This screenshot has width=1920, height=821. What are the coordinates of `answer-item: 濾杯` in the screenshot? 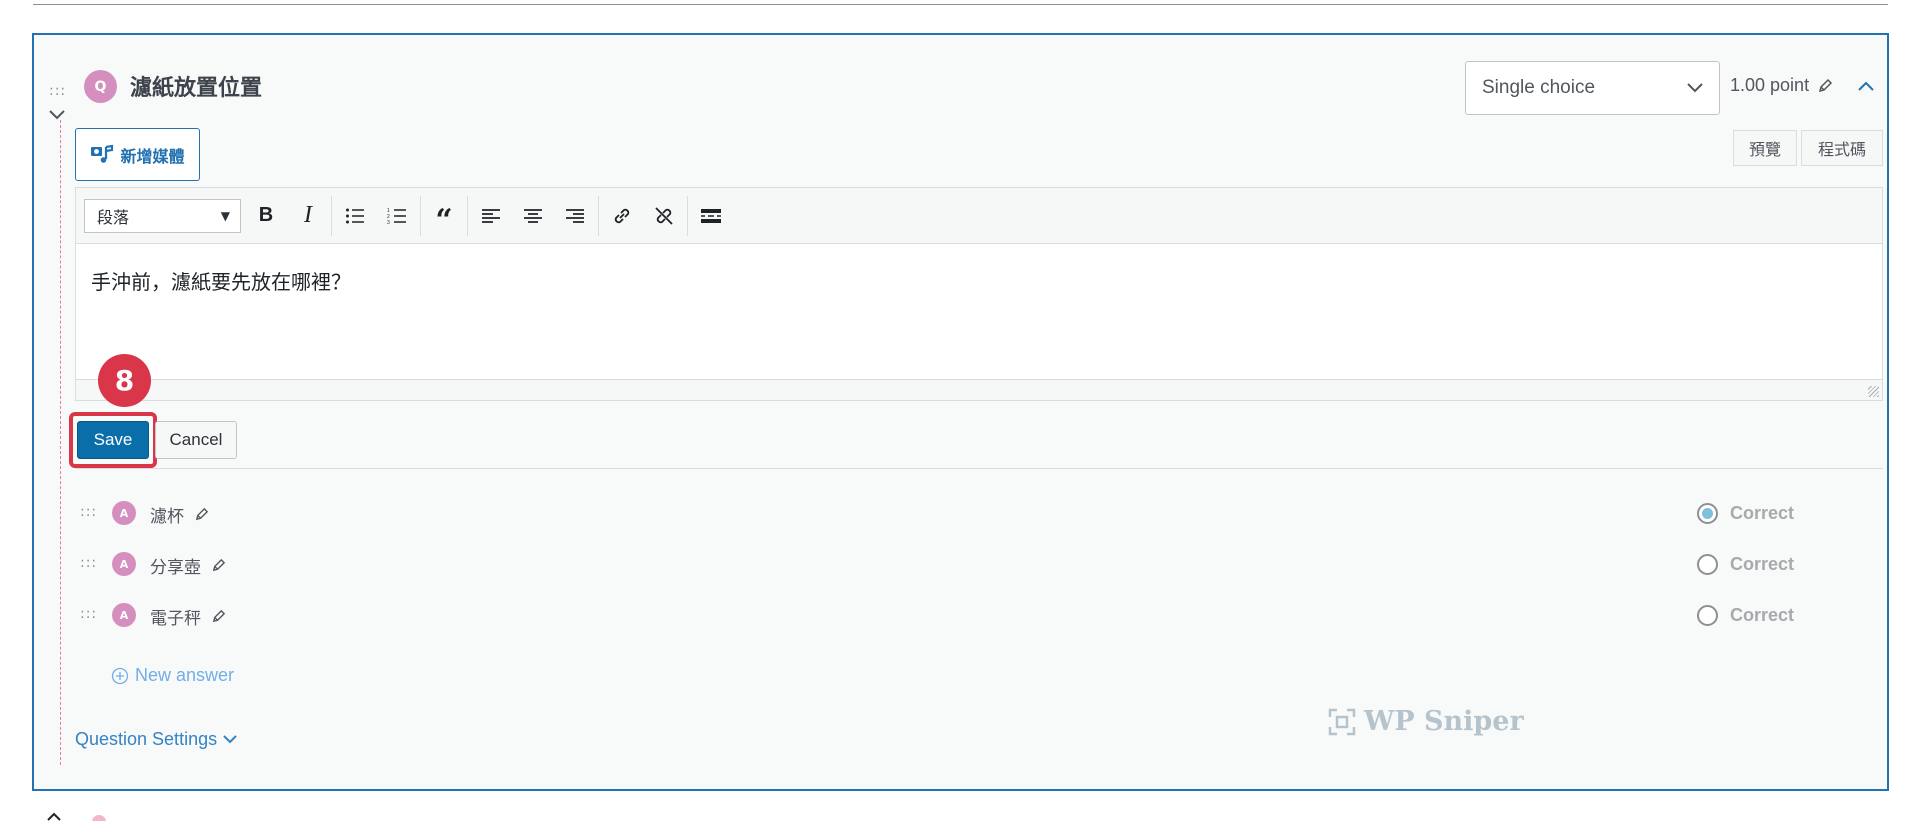 It's located at (179, 514).